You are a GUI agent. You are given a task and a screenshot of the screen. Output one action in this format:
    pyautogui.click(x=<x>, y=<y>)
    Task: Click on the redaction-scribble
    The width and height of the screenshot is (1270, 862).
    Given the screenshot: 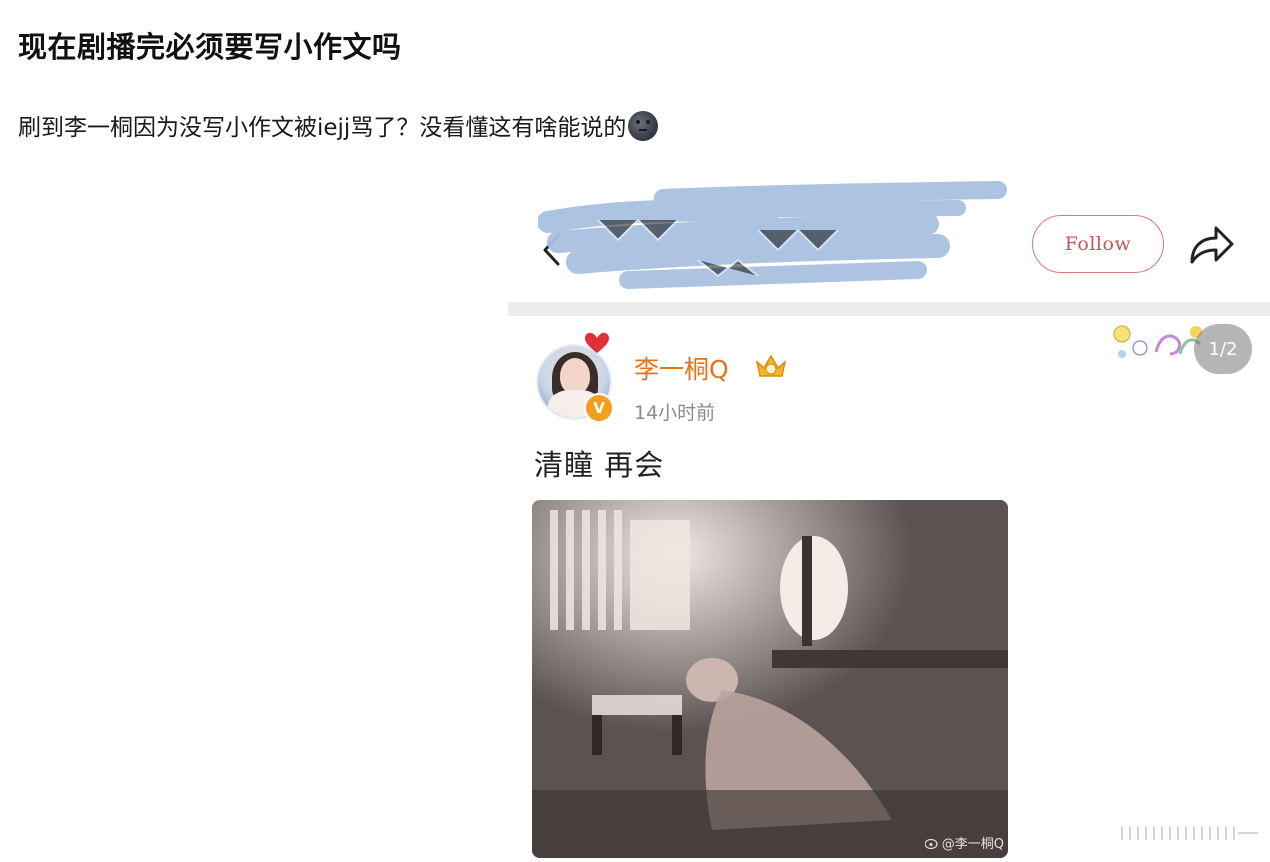 What is the action you would take?
    pyautogui.click(x=772, y=235)
    